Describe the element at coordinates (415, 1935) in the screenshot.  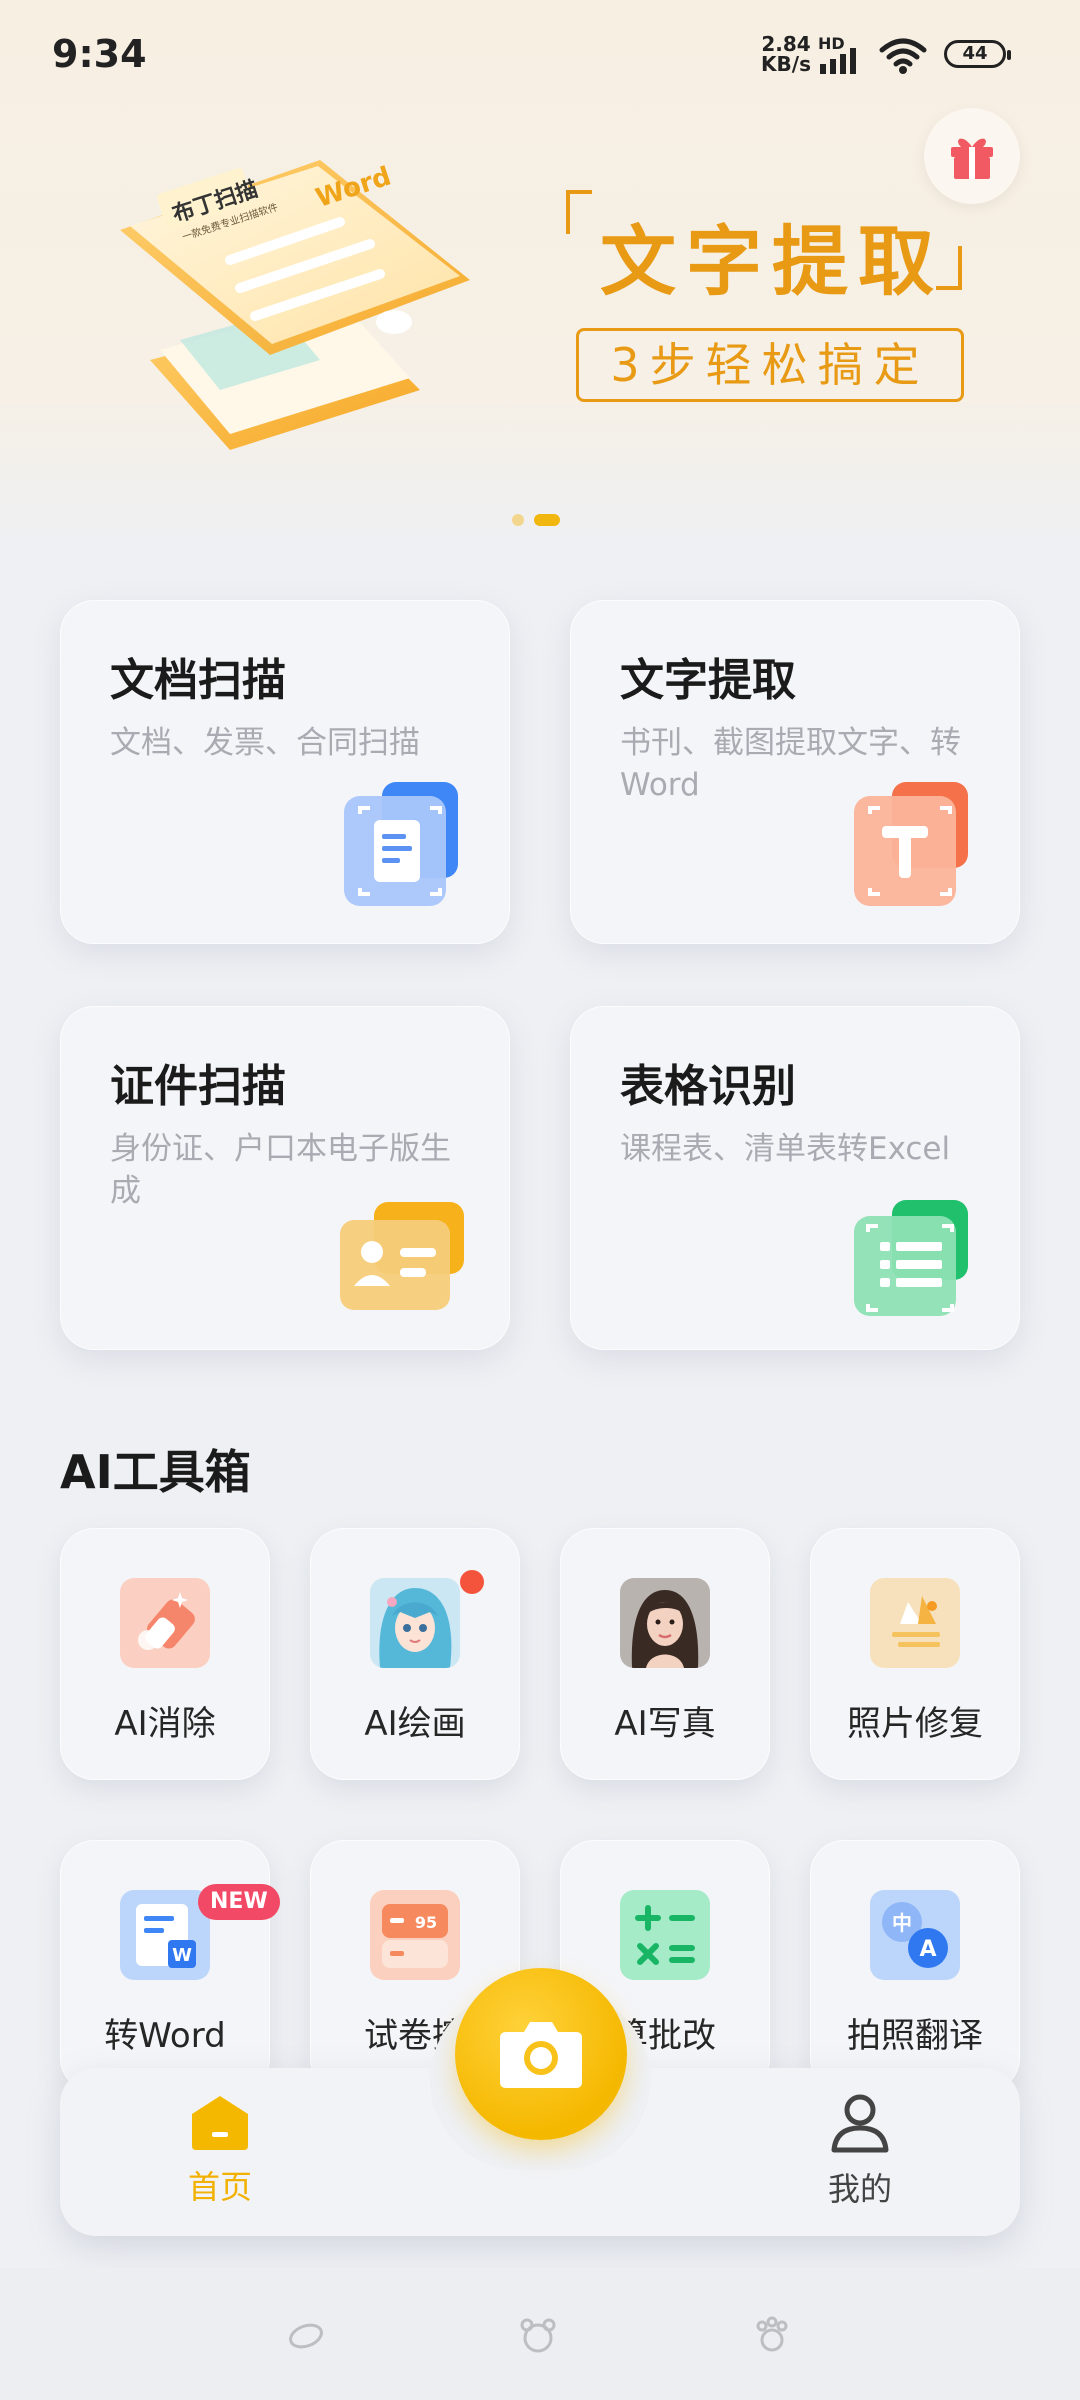
I see `exam-erase-icon: 95` at that location.